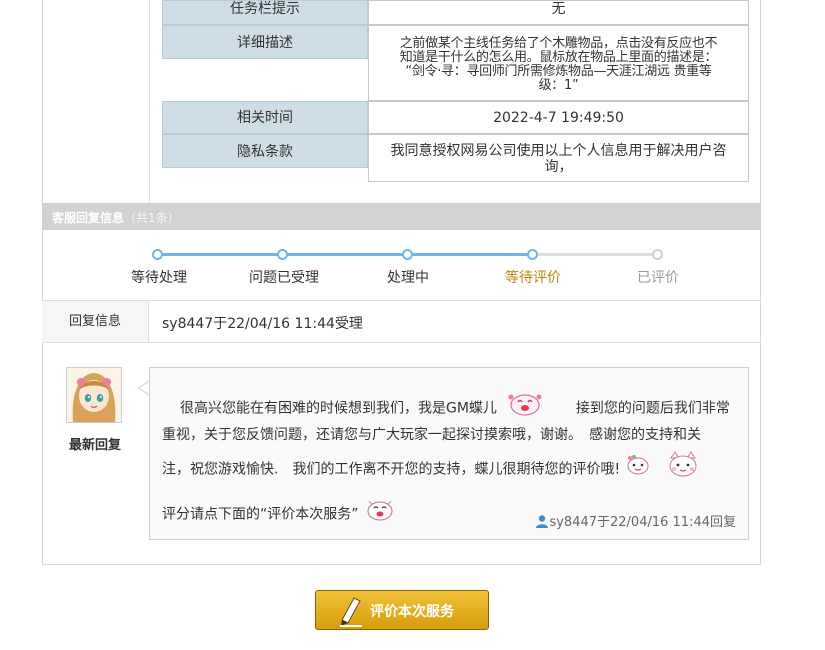  What do you see at coordinates (95, 321) in the screenshot?
I see `reply-info-label: 回复信息` at bounding box center [95, 321].